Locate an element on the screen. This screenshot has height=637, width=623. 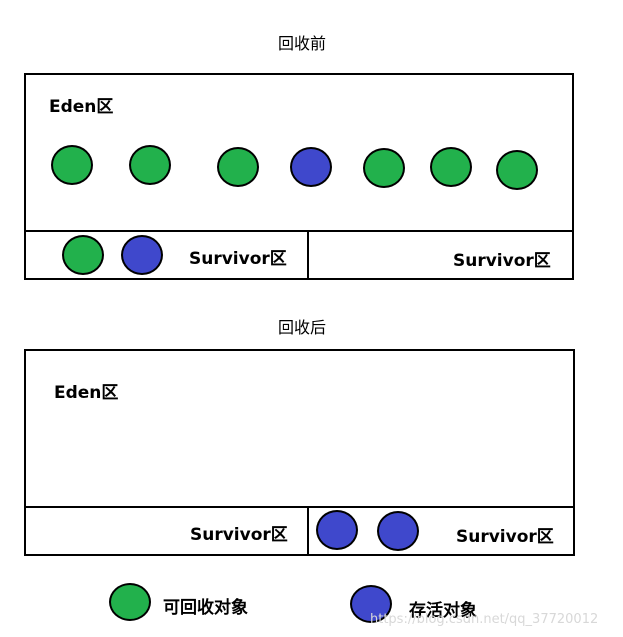
before-title: 回收前 is located at coordinates (302, 43).